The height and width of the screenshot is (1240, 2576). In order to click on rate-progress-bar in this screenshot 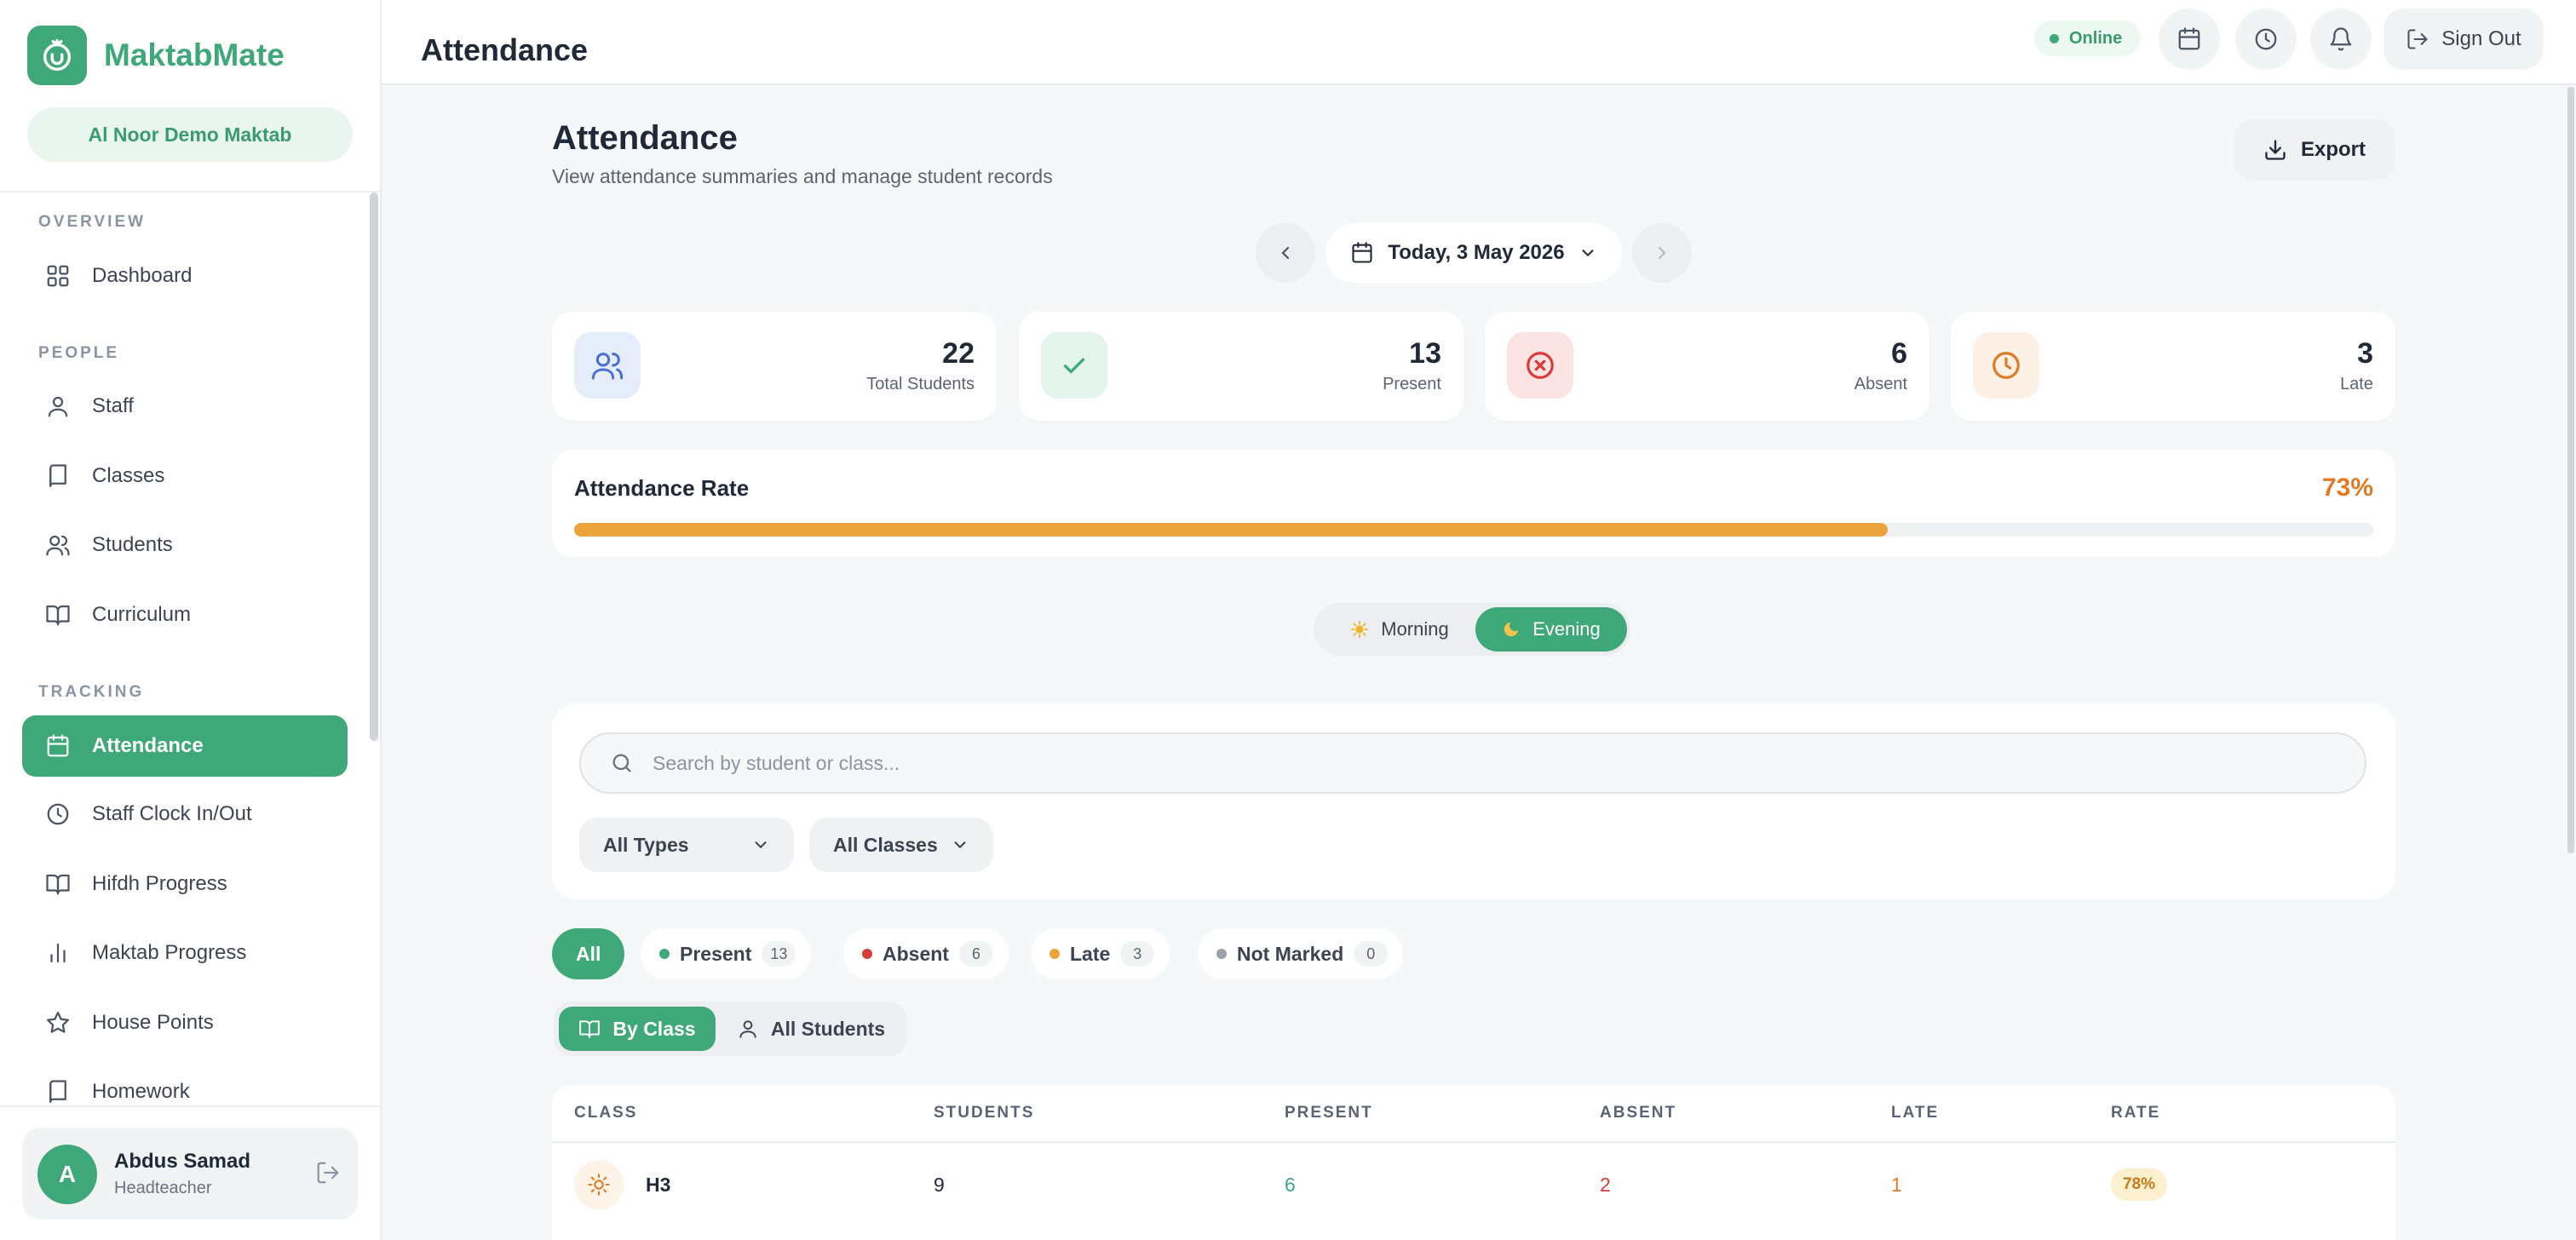, I will do `click(1473, 530)`.